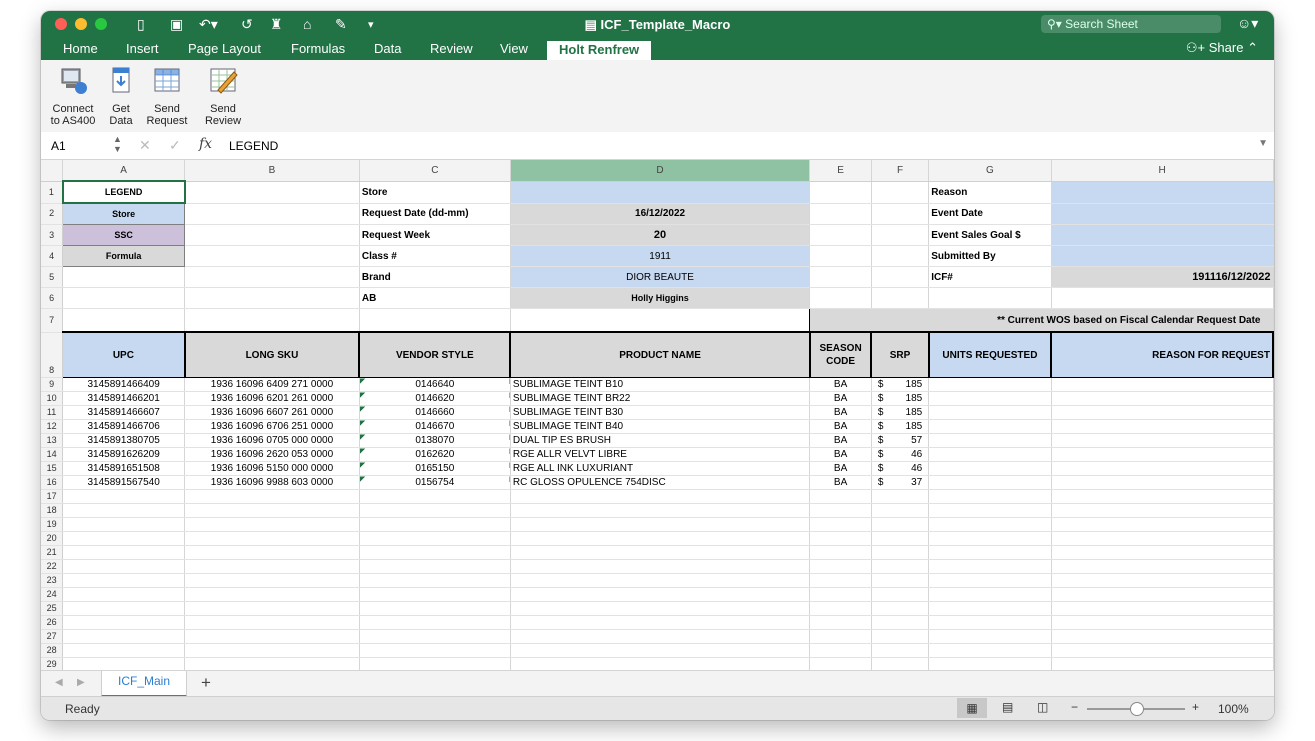 The width and height of the screenshot is (1315, 741). What do you see at coordinates (900, 171) in the screenshot?
I see `column-header-f: F` at bounding box center [900, 171].